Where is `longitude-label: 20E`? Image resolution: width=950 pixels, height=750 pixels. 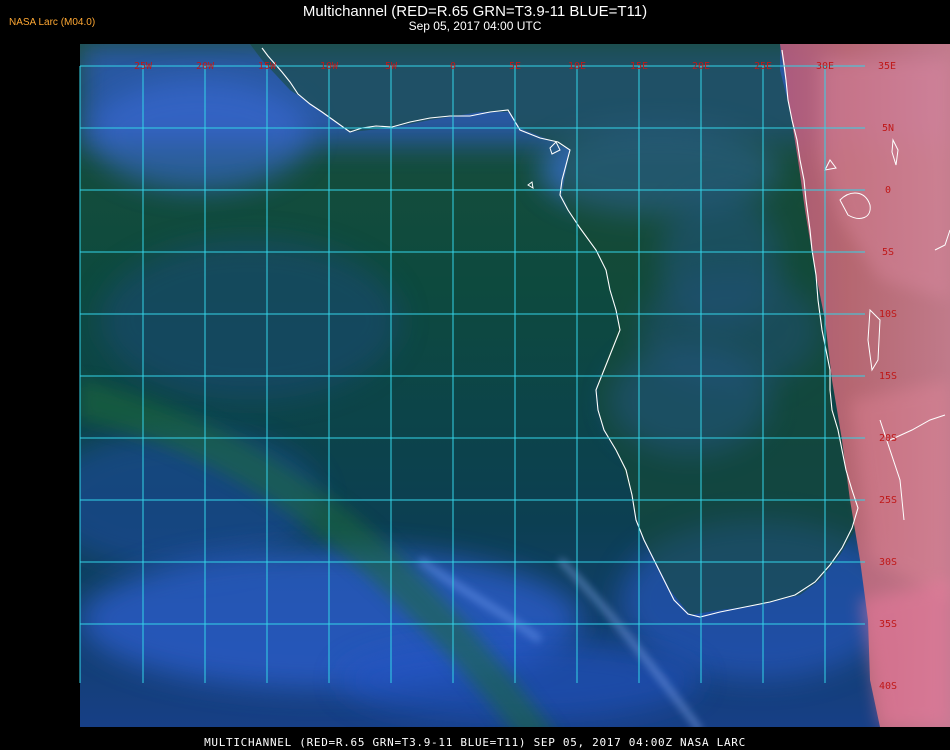 longitude-label: 20E is located at coordinates (701, 66).